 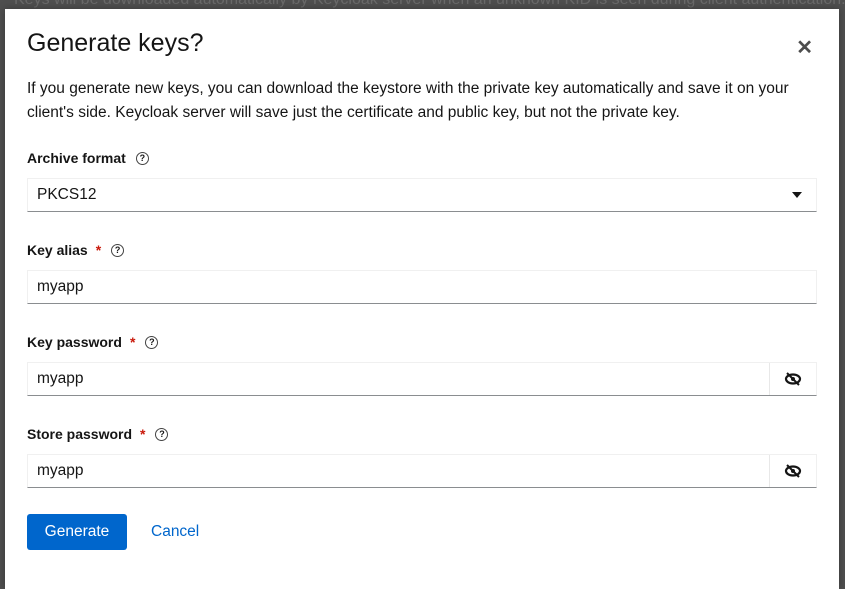 I want to click on store-password-input: myapp, so click(x=422, y=471).